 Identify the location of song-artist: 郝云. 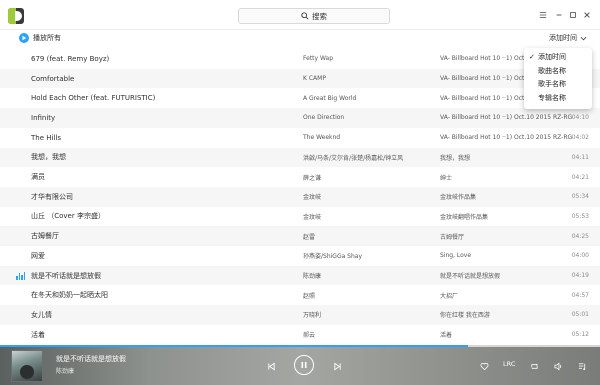
(309, 336).